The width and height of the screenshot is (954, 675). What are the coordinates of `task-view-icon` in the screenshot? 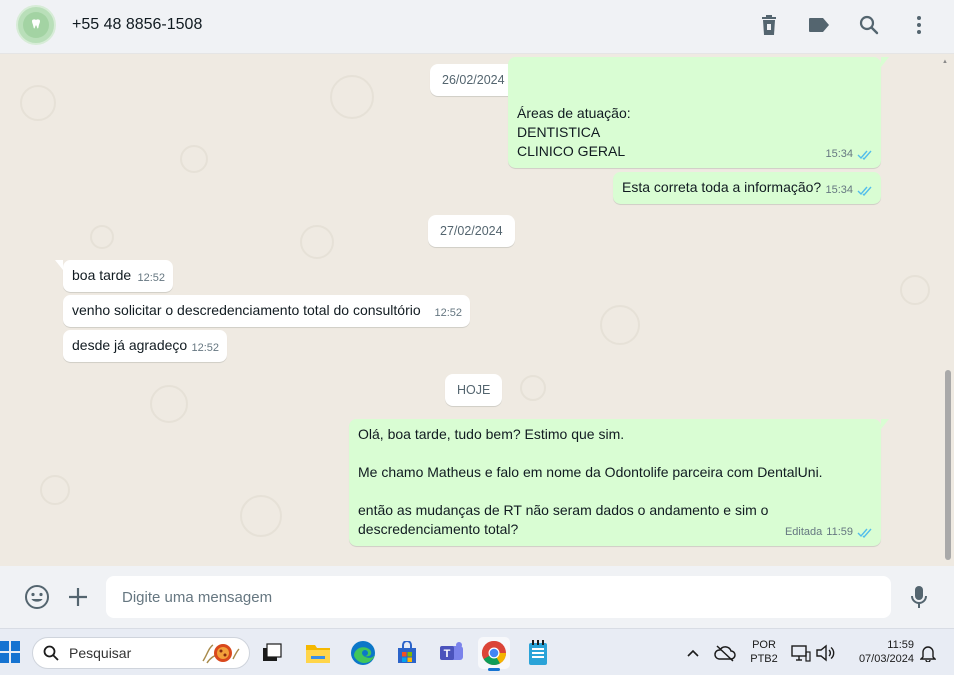 It's located at (272, 653).